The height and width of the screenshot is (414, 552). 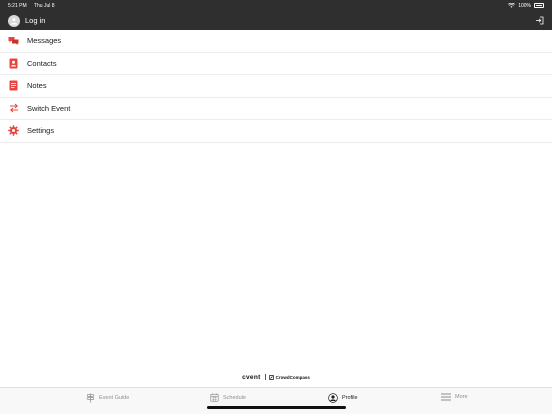 What do you see at coordinates (539, 20) in the screenshot?
I see `login-icon` at bounding box center [539, 20].